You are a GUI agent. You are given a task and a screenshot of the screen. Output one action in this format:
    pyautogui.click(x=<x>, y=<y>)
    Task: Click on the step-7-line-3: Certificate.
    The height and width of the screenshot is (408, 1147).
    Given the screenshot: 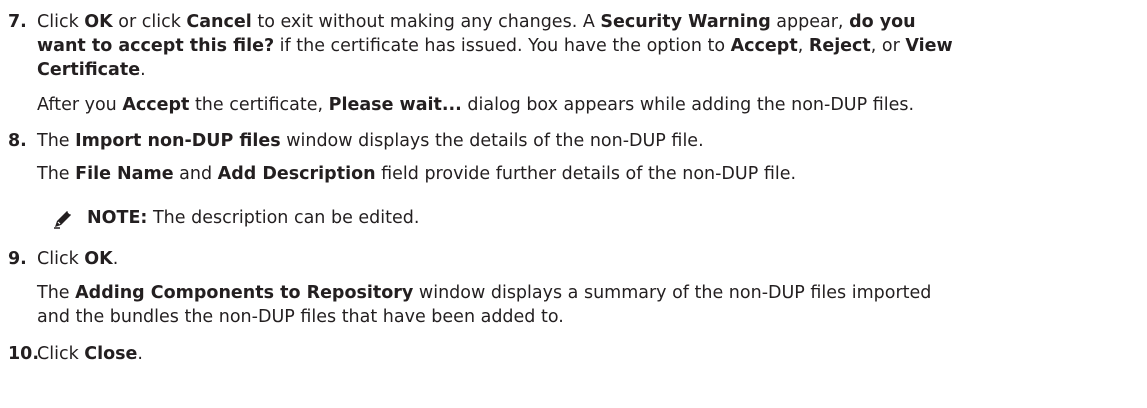 What is the action you would take?
    pyautogui.click(x=91, y=70)
    